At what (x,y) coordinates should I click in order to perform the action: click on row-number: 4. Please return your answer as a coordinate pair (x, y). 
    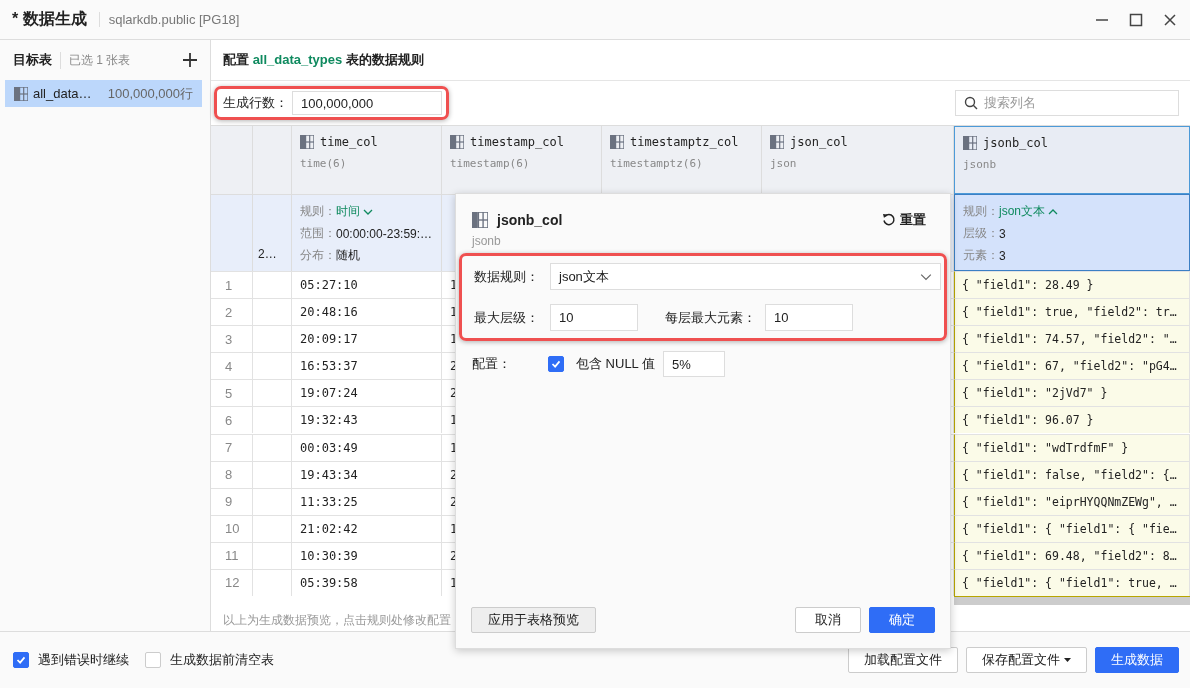
    Looking at the image, I should click on (232, 366).